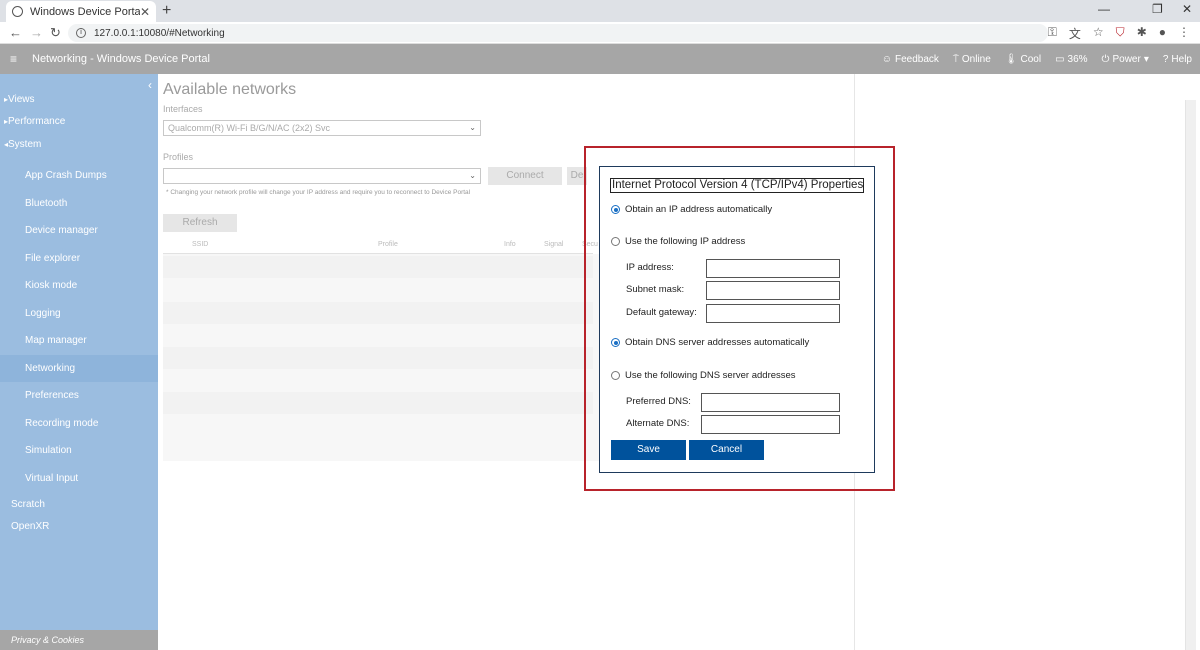 The height and width of the screenshot is (650, 1200). What do you see at coordinates (200, 223) in the screenshot?
I see `refresh-button: Refresh` at bounding box center [200, 223].